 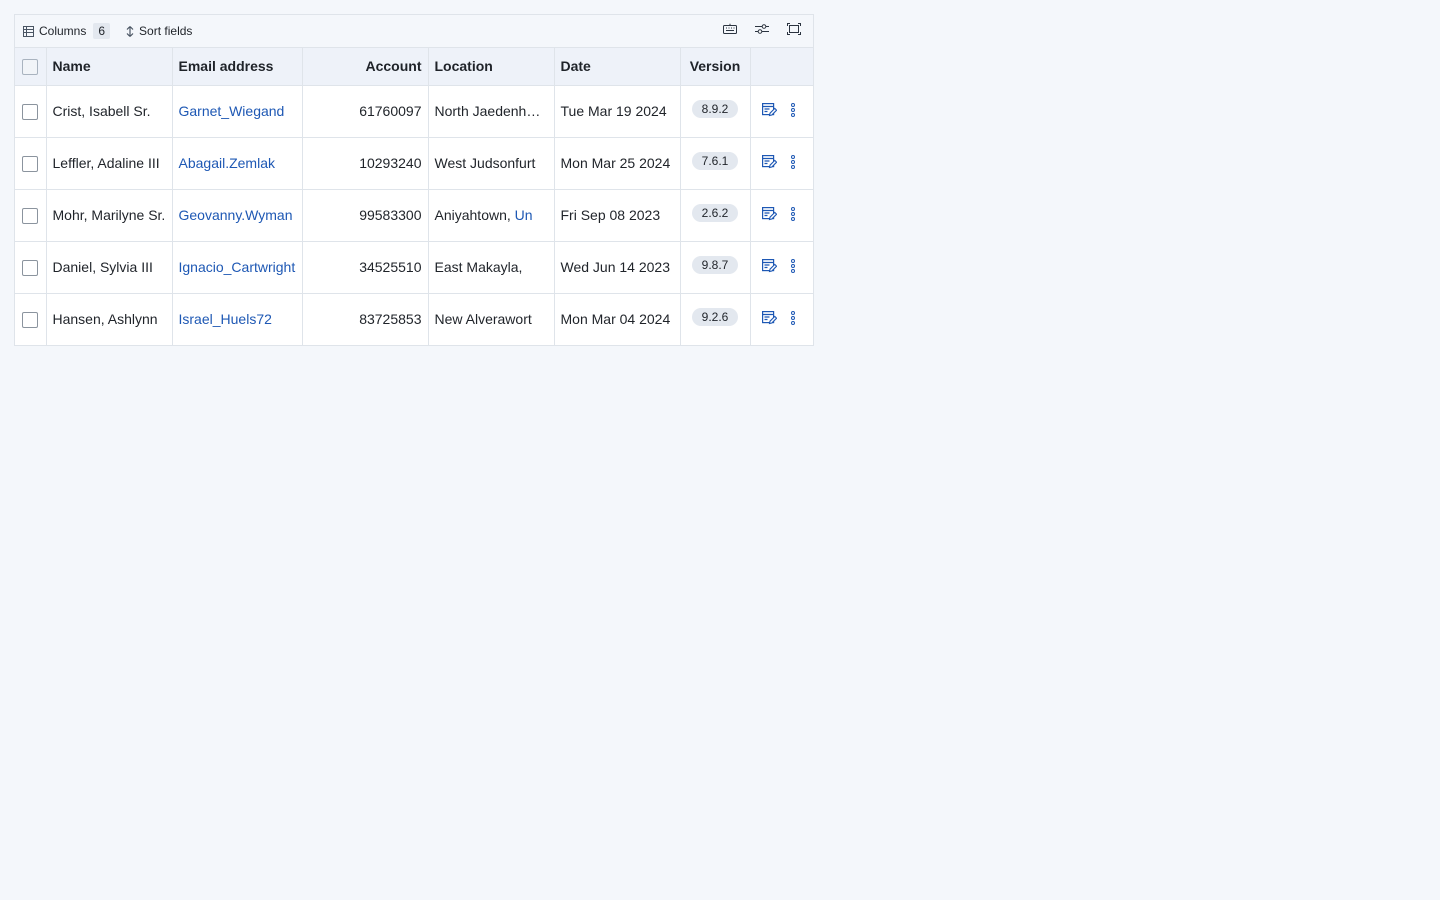 I want to click on column-header-date: Date, so click(x=617, y=67).